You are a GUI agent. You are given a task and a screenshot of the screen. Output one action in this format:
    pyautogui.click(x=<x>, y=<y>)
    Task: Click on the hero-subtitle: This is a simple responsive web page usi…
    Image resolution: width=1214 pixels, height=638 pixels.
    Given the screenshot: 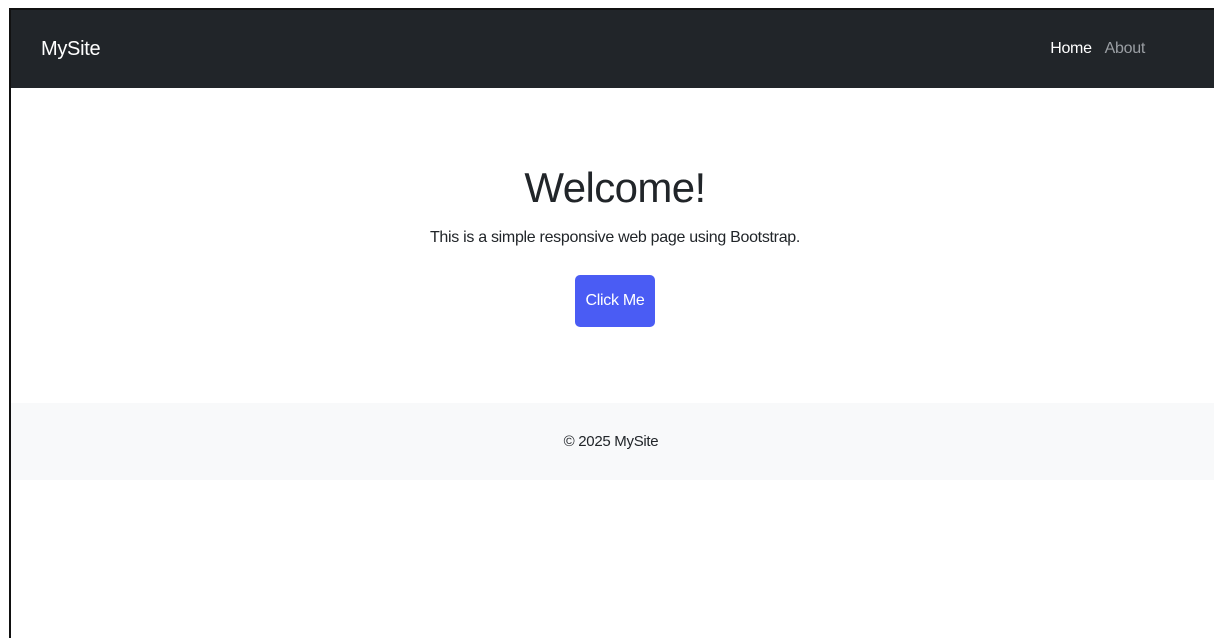 What is the action you would take?
    pyautogui.click(x=615, y=237)
    